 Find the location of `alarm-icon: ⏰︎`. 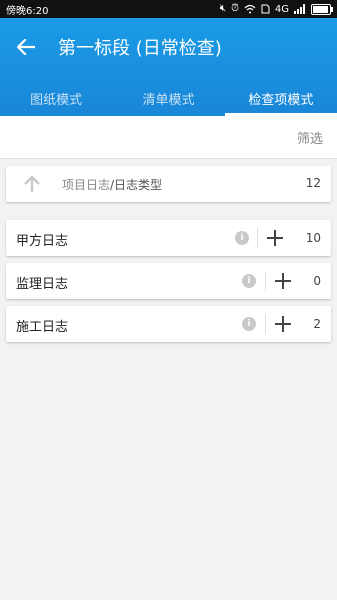

alarm-icon: ⏰︎ is located at coordinates (235, 8).